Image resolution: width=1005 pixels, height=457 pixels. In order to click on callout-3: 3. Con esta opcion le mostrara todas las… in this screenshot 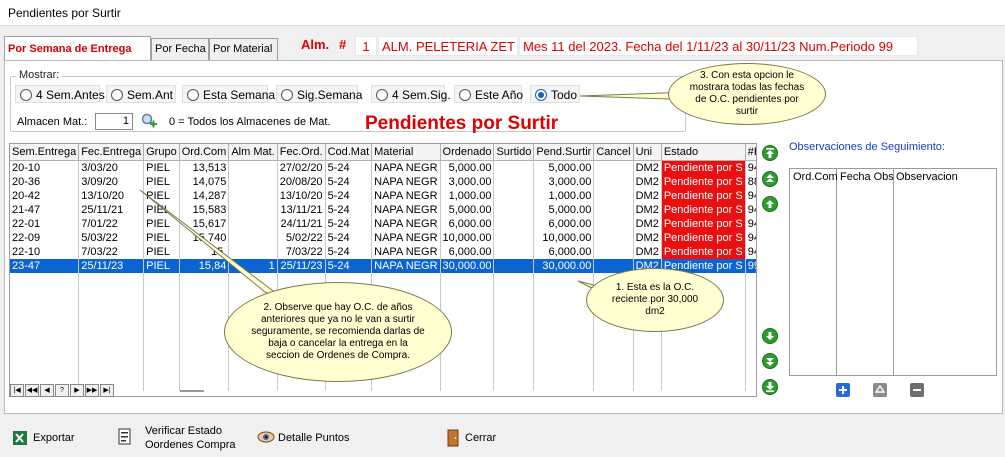, I will do `click(747, 94)`.